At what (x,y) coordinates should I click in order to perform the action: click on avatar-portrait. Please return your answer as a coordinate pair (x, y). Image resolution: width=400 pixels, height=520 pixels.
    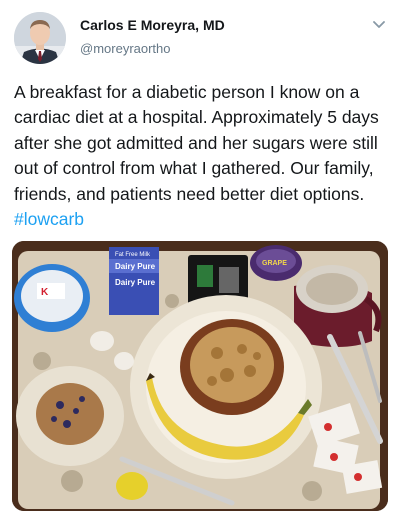
    Looking at the image, I should click on (40, 38).